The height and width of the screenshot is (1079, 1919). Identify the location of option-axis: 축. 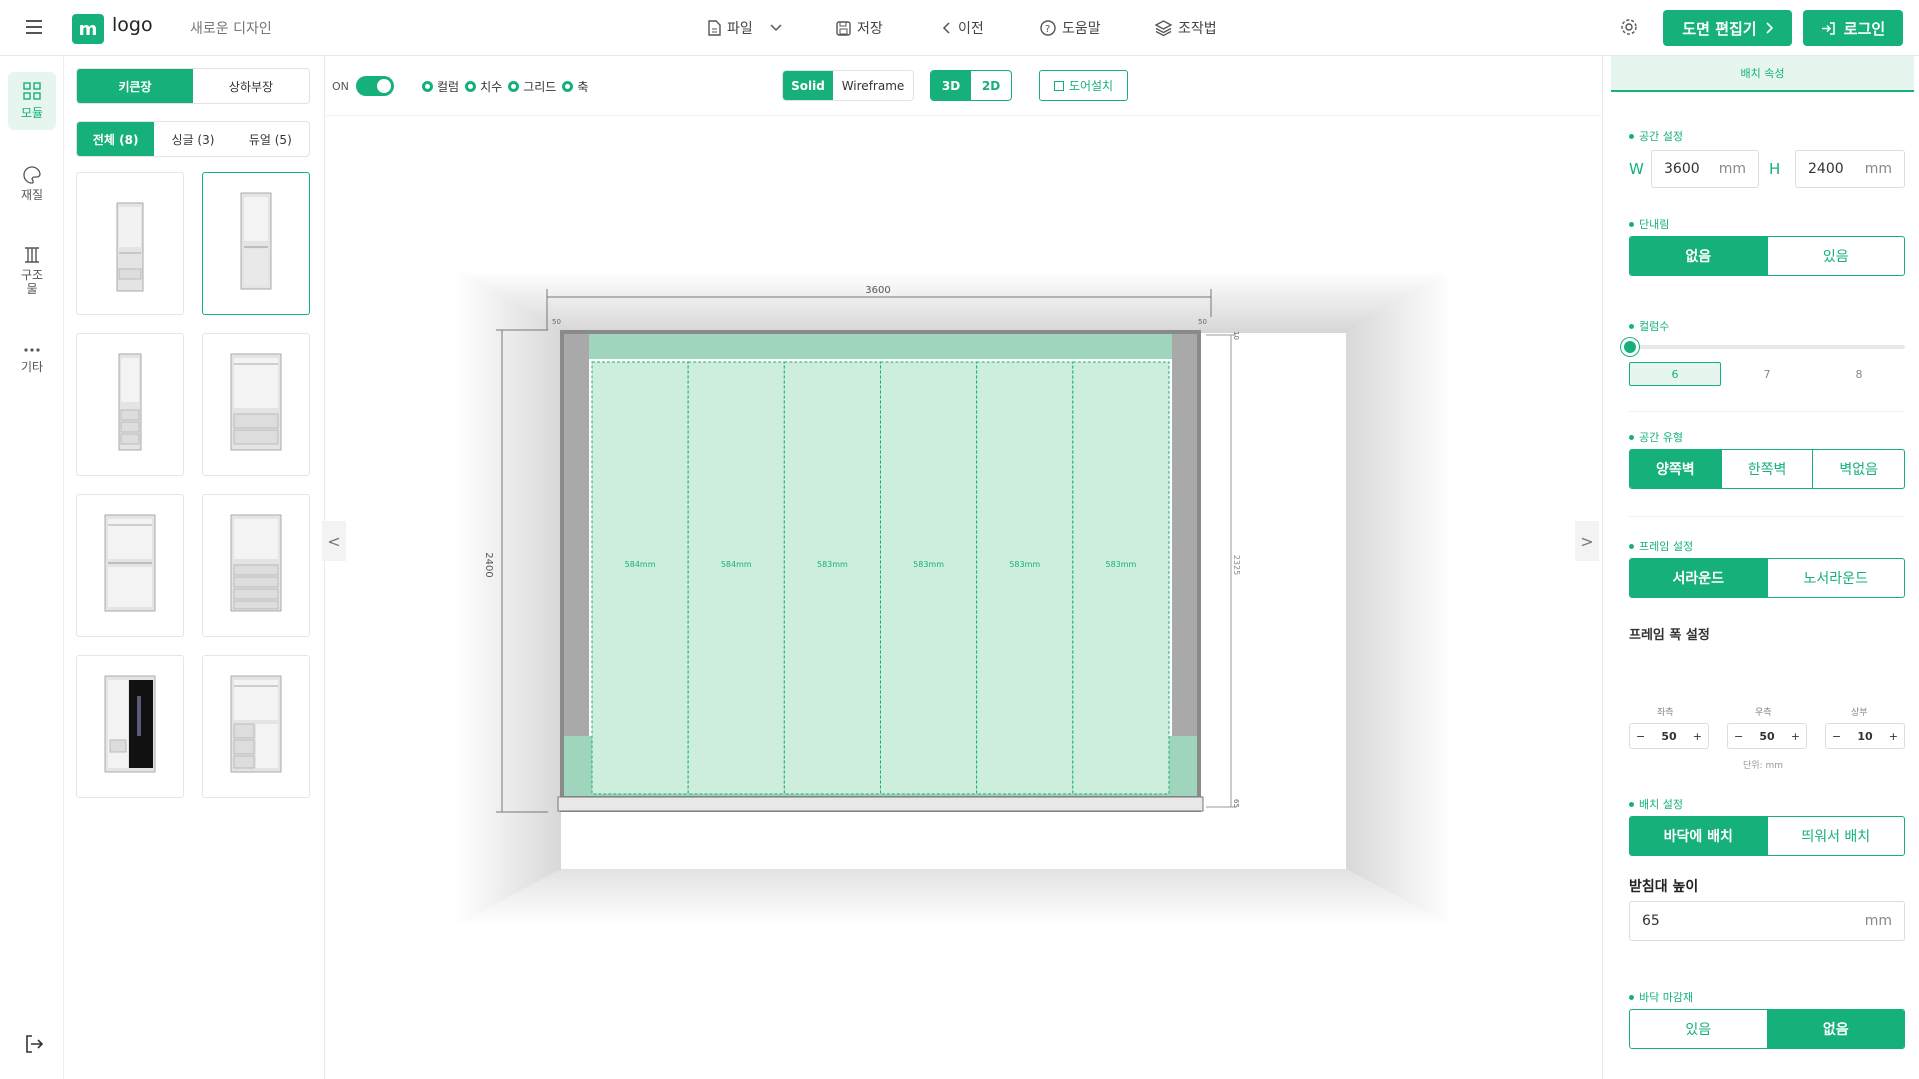
(575, 86).